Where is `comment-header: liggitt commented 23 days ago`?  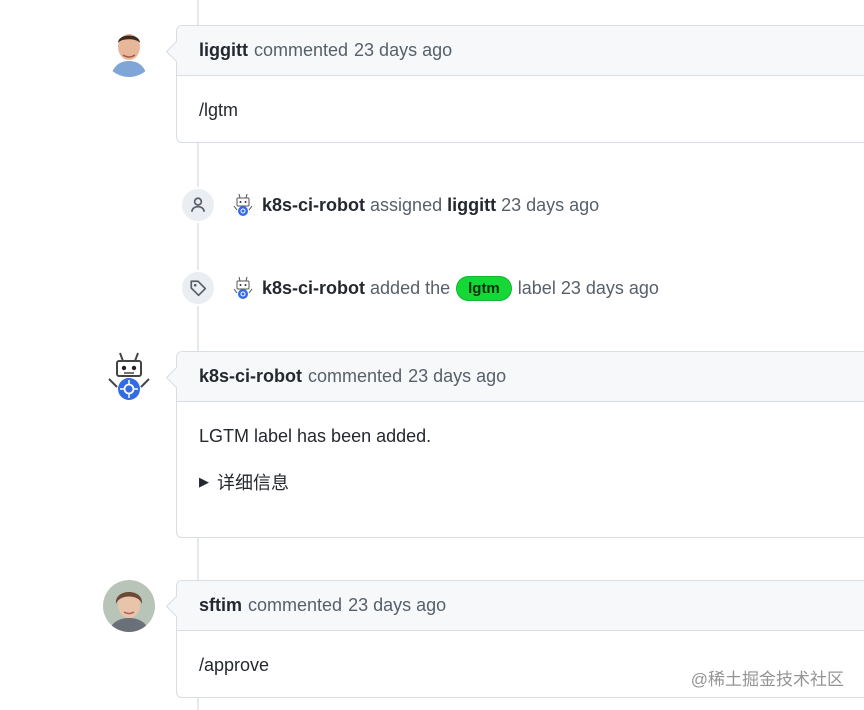 comment-header: liggitt commented 23 days ago is located at coordinates (520, 51).